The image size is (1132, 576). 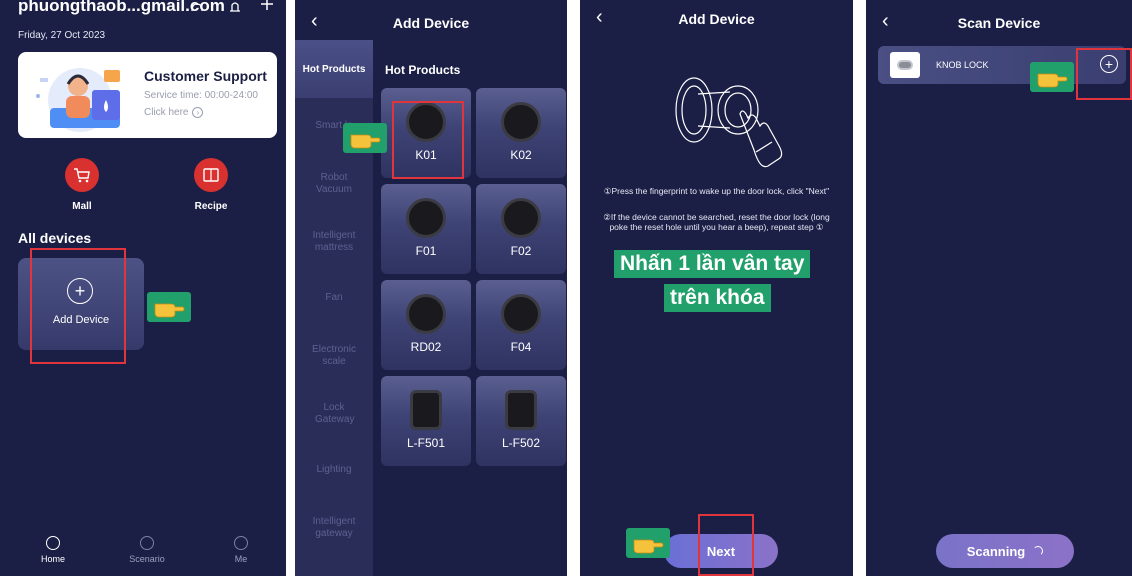 I want to click on category-electronic-scale: Electronic scale, so click(x=334, y=356).